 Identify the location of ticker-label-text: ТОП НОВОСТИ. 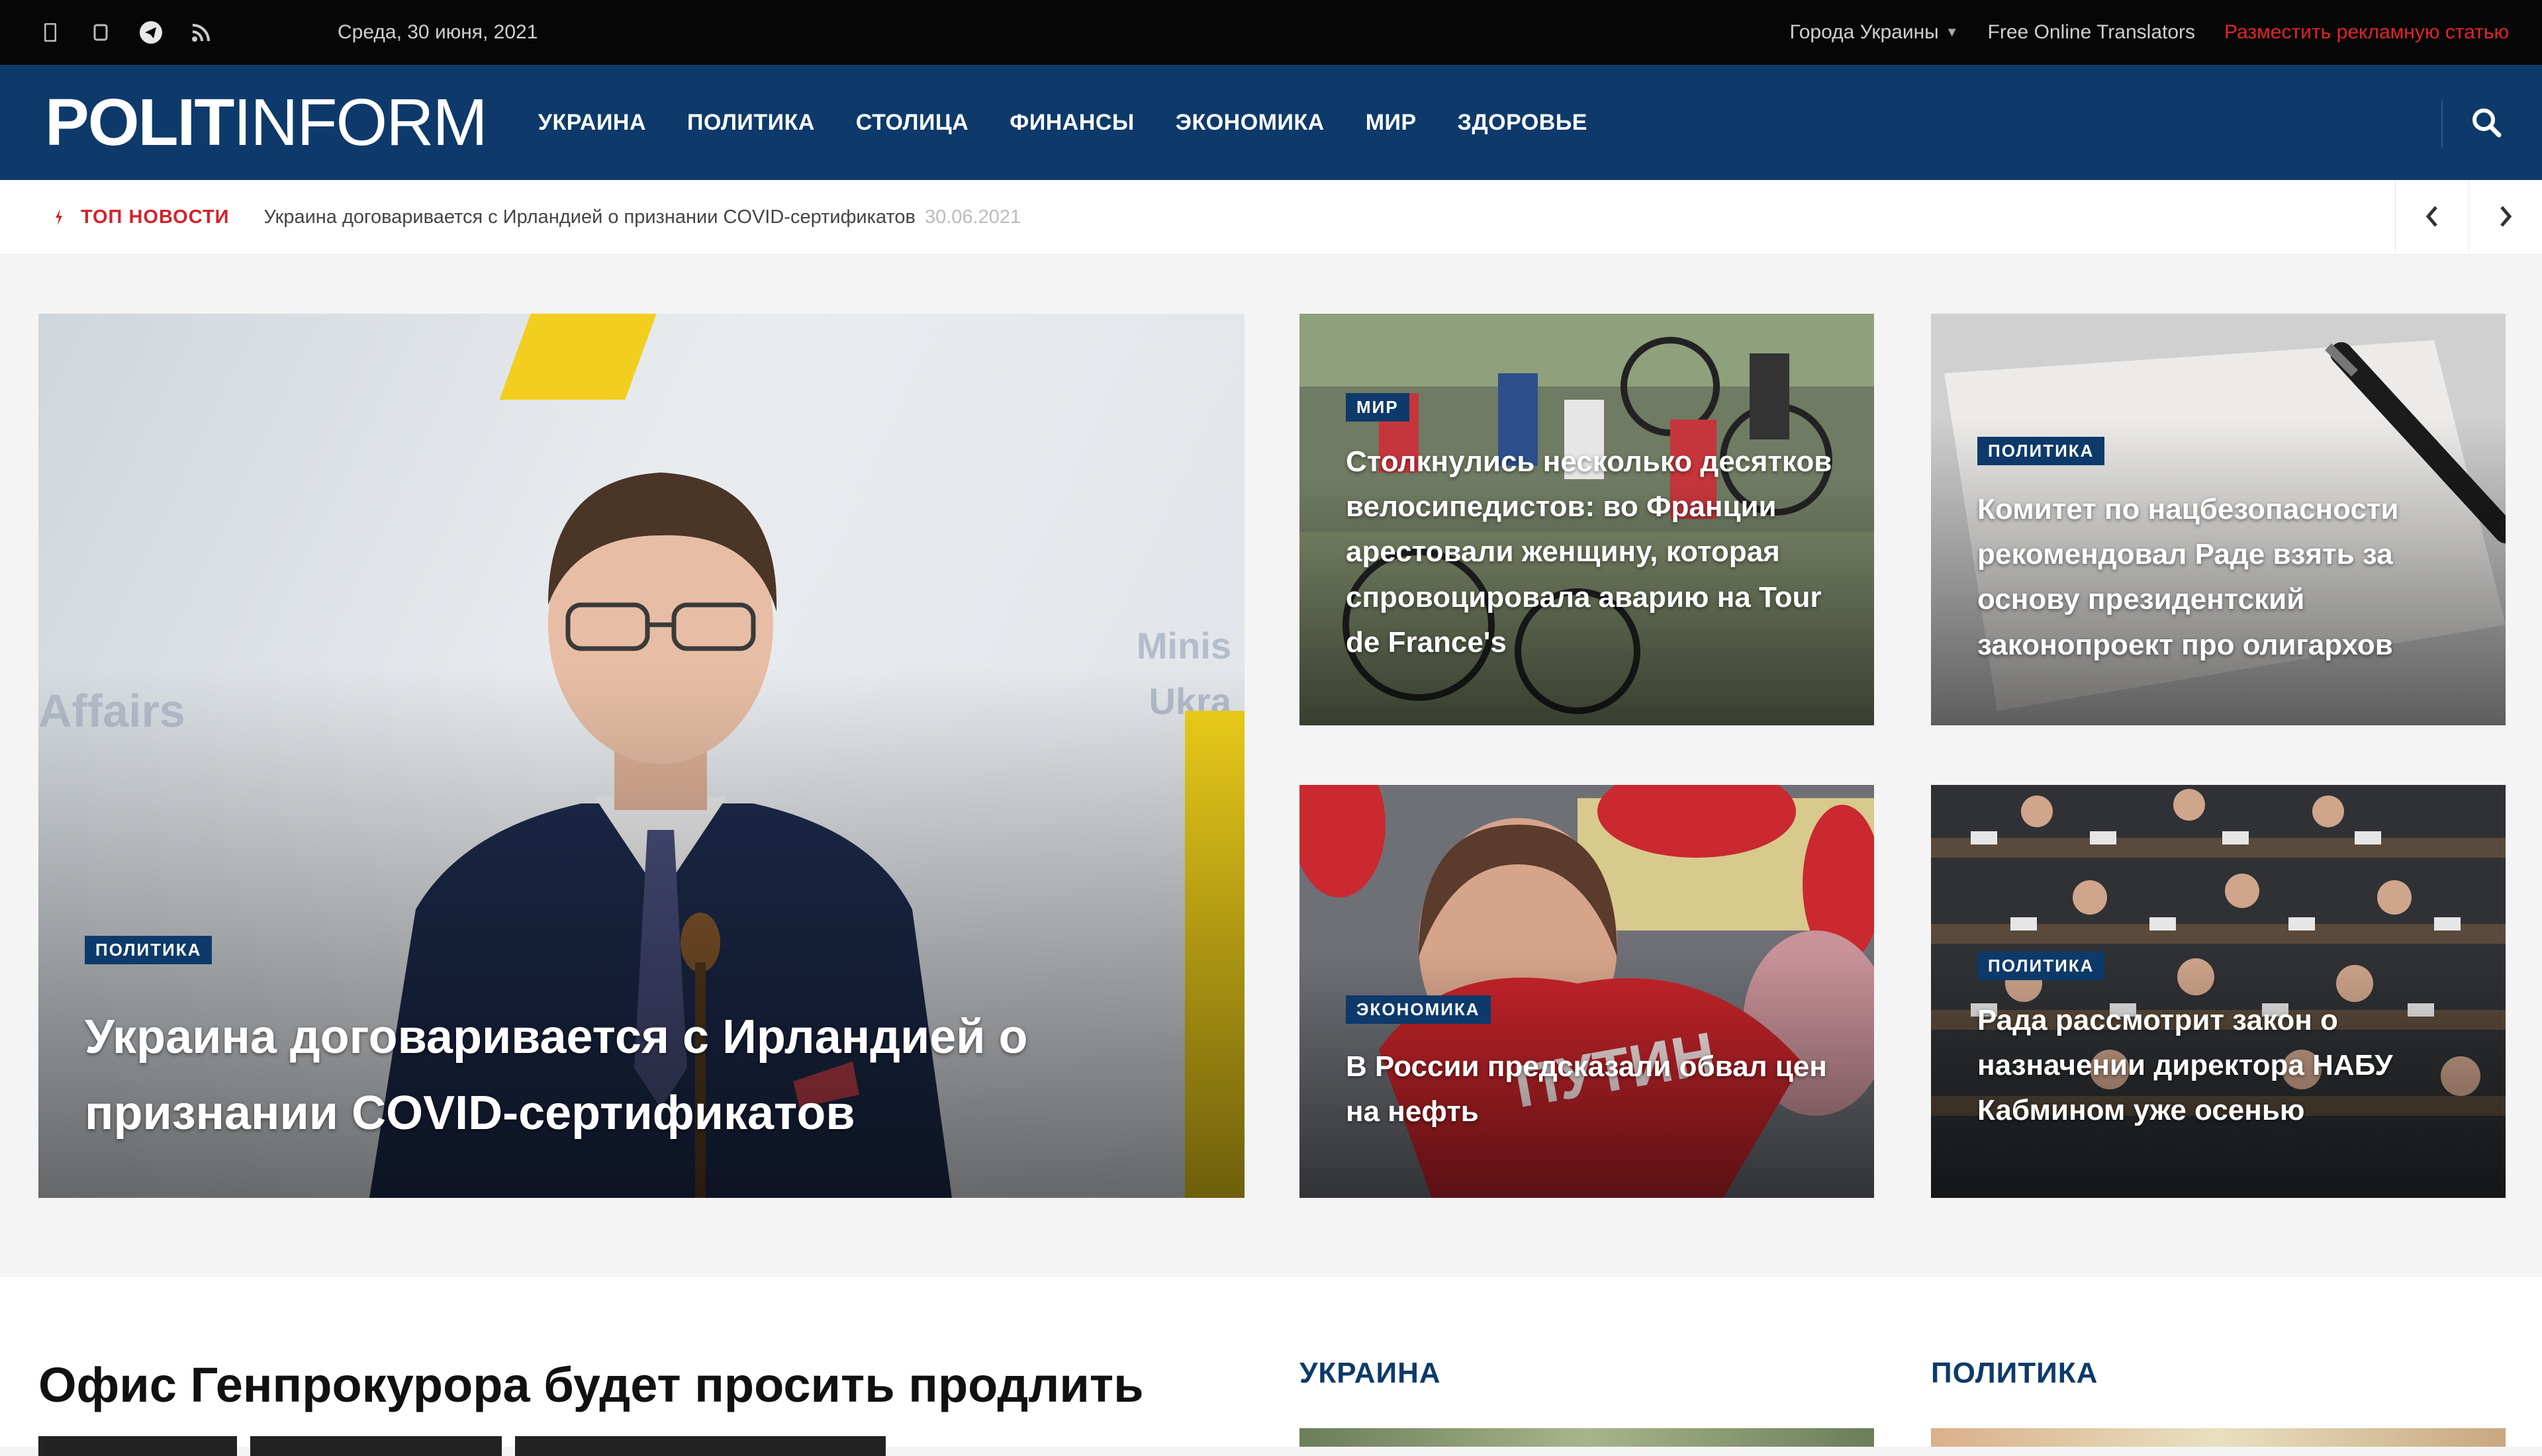
(155, 217).